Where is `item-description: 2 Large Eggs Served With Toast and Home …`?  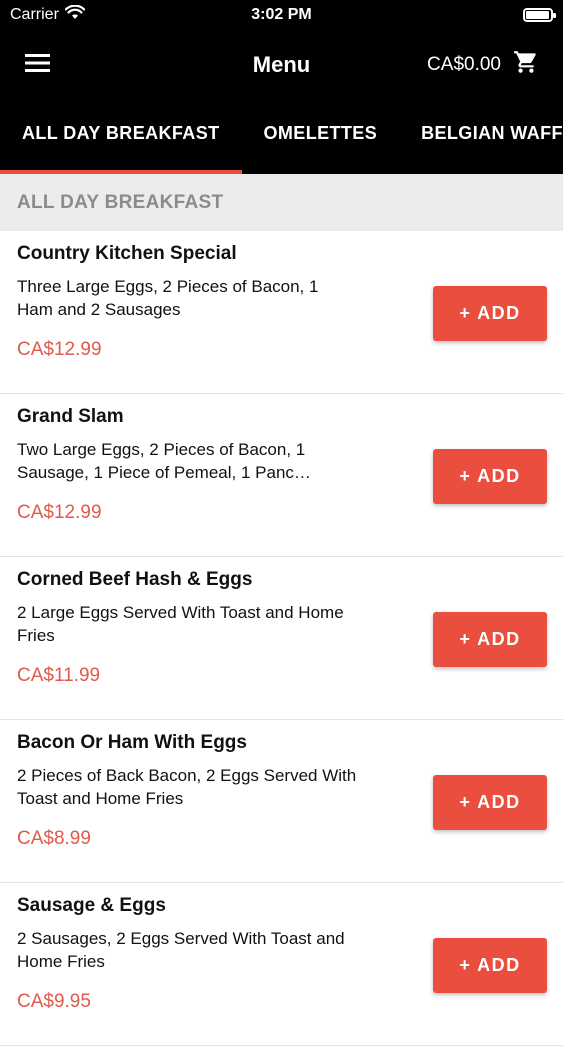 item-description: 2 Large Eggs Served With Toast and Home … is located at coordinates (180, 624).